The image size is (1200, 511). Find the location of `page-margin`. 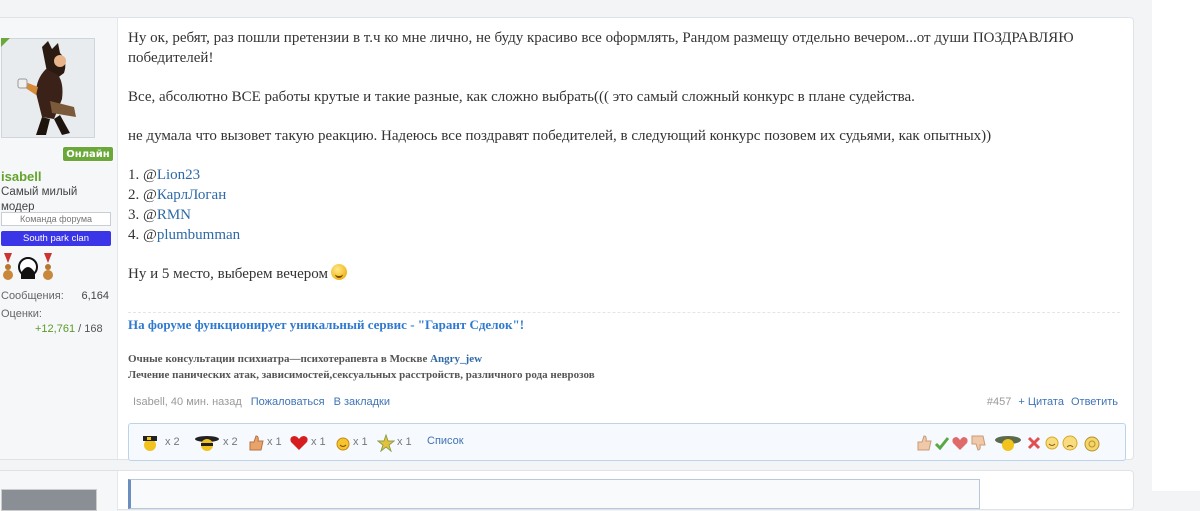

page-margin is located at coordinates (1176, 245).